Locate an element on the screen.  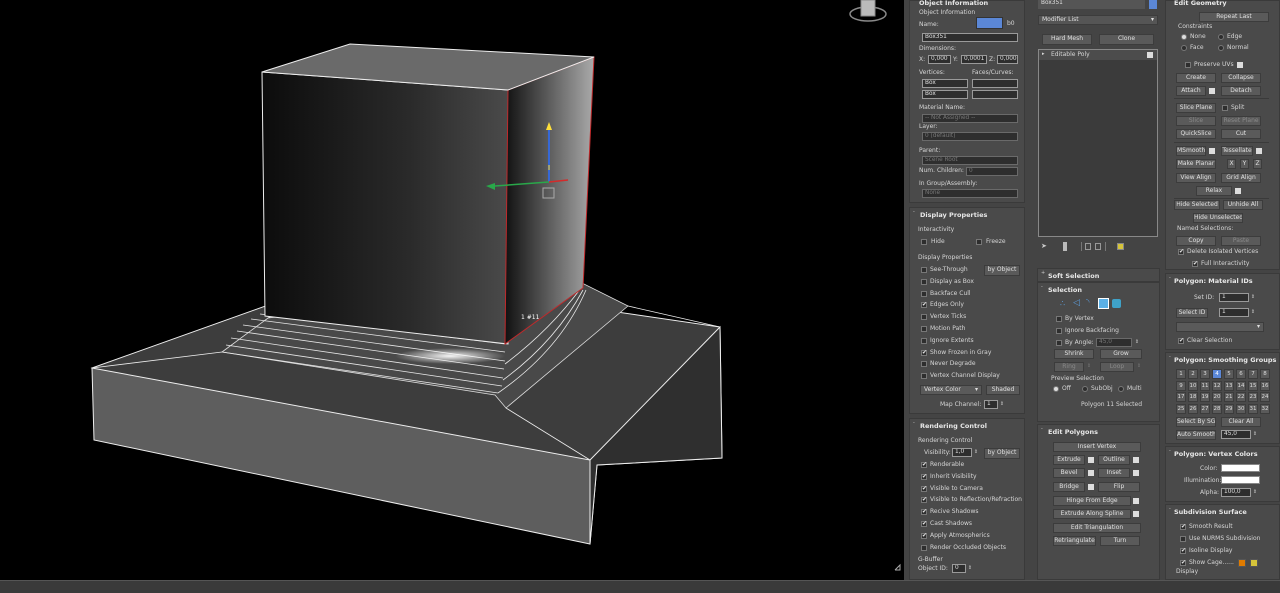
attach-list-icon is located at coordinates (1212, 91).